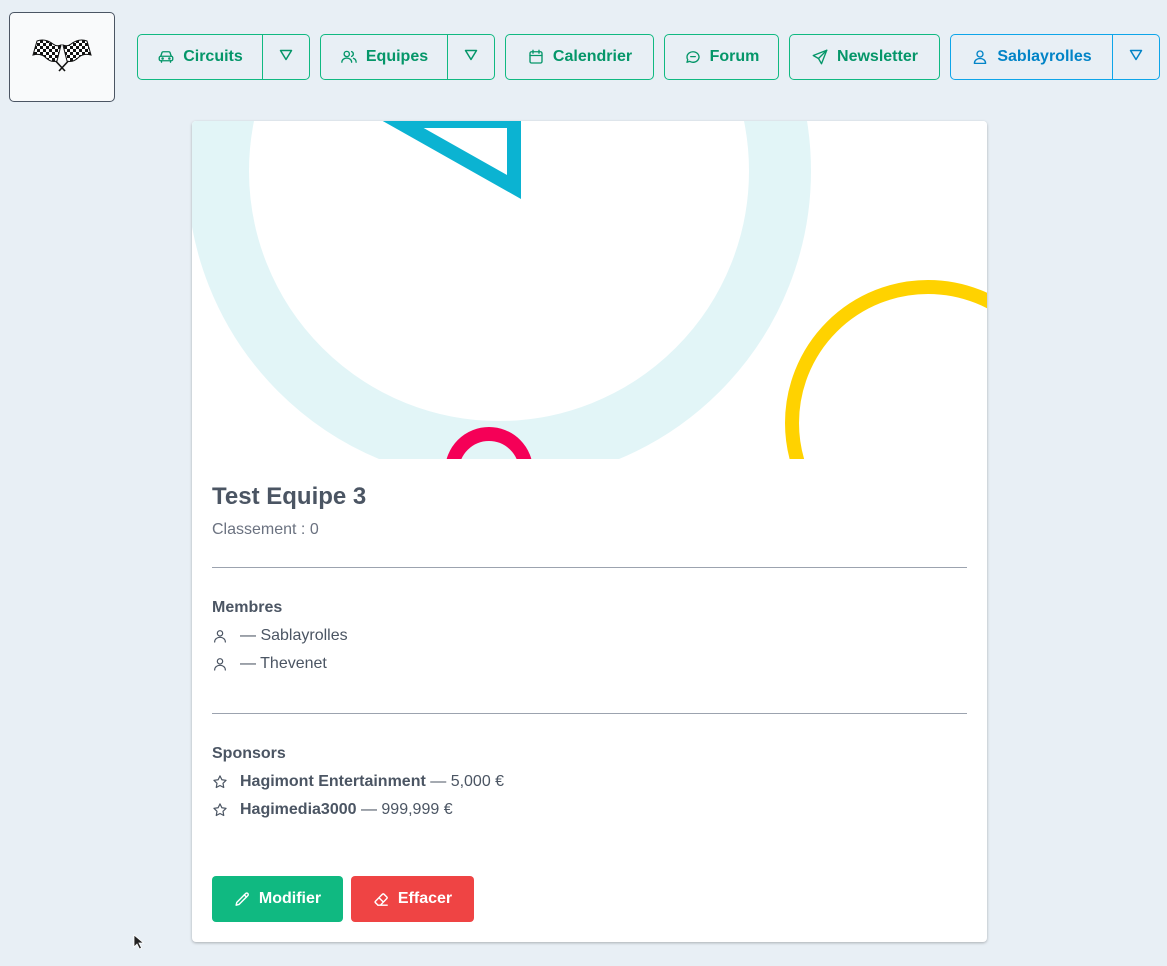  Describe the element at coordinates (166, 57) in the screenshot. I see `car-icon` at that location.